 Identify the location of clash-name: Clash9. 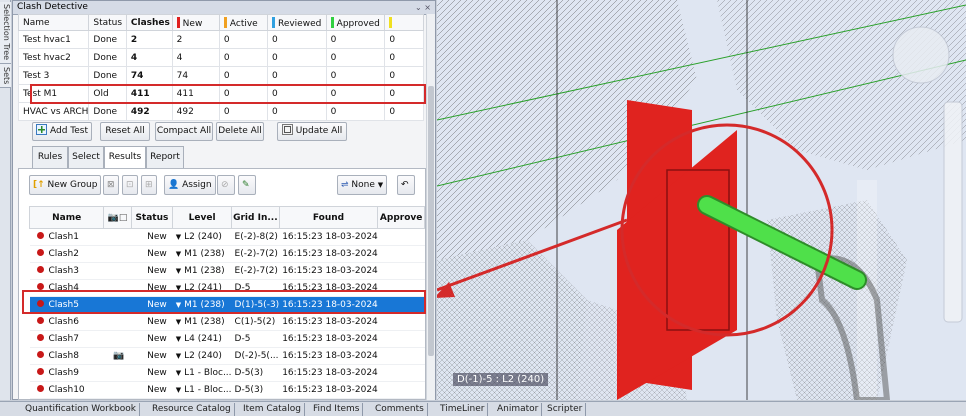
(66, 373).